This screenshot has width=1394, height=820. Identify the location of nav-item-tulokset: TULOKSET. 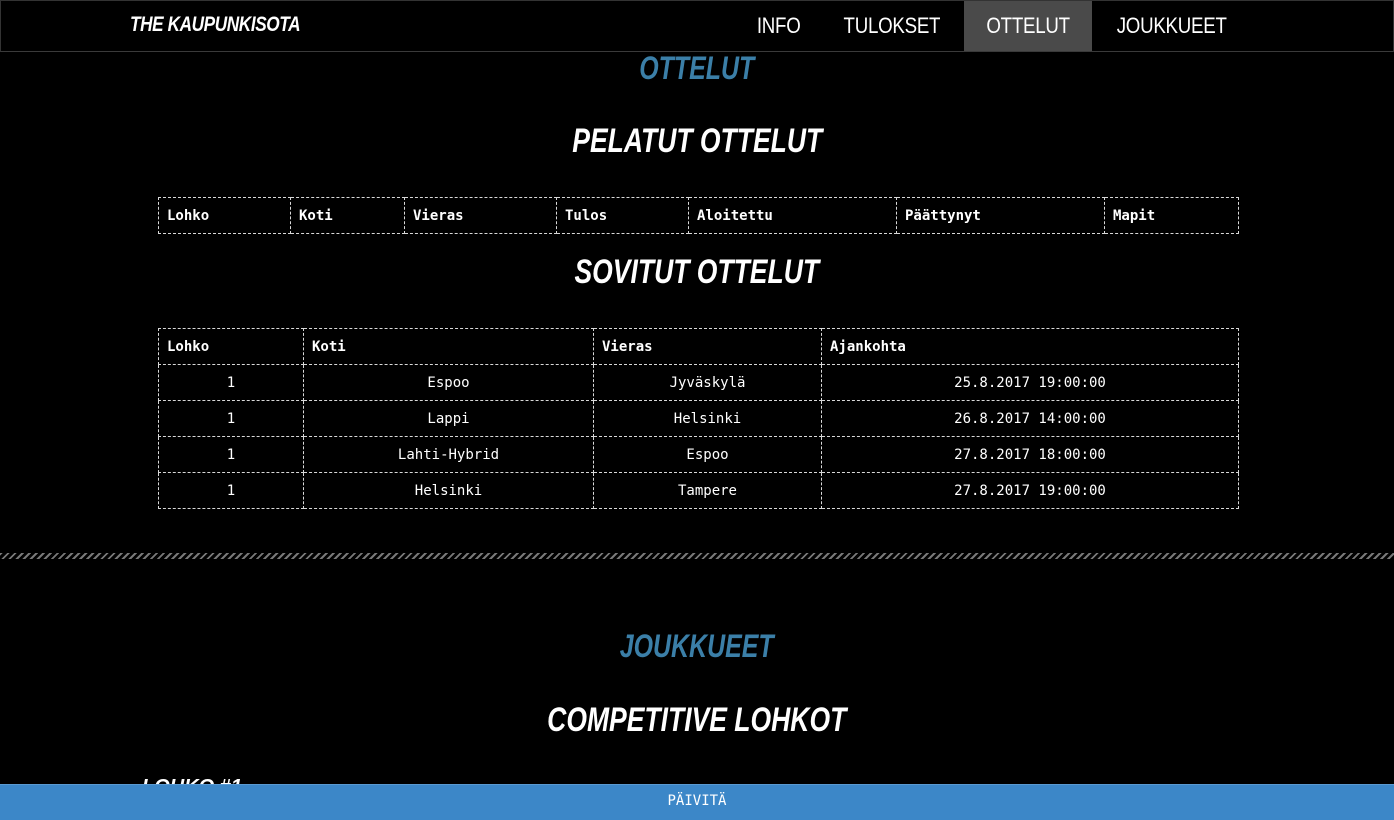
(892, 26).